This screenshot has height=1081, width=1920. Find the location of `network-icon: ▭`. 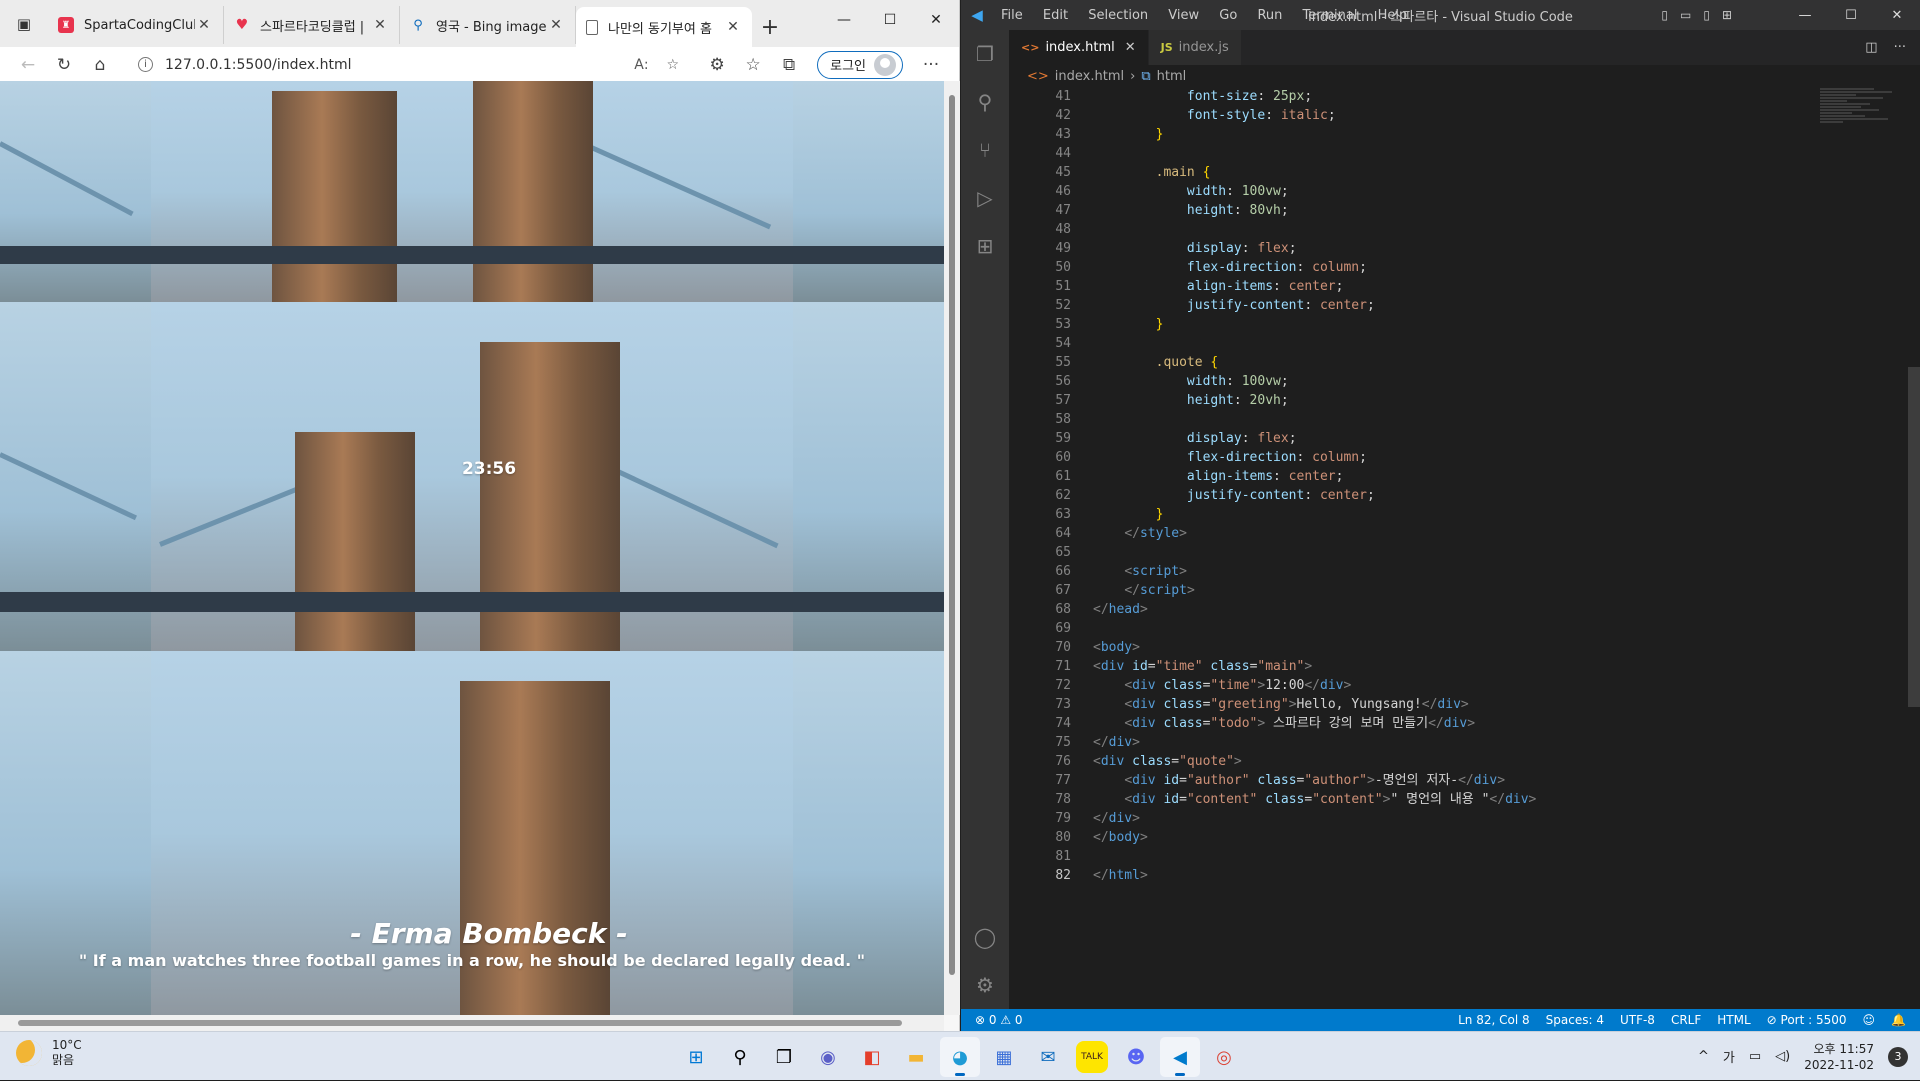

network-icon: ▭ is located at coordinates (1755, 1056).